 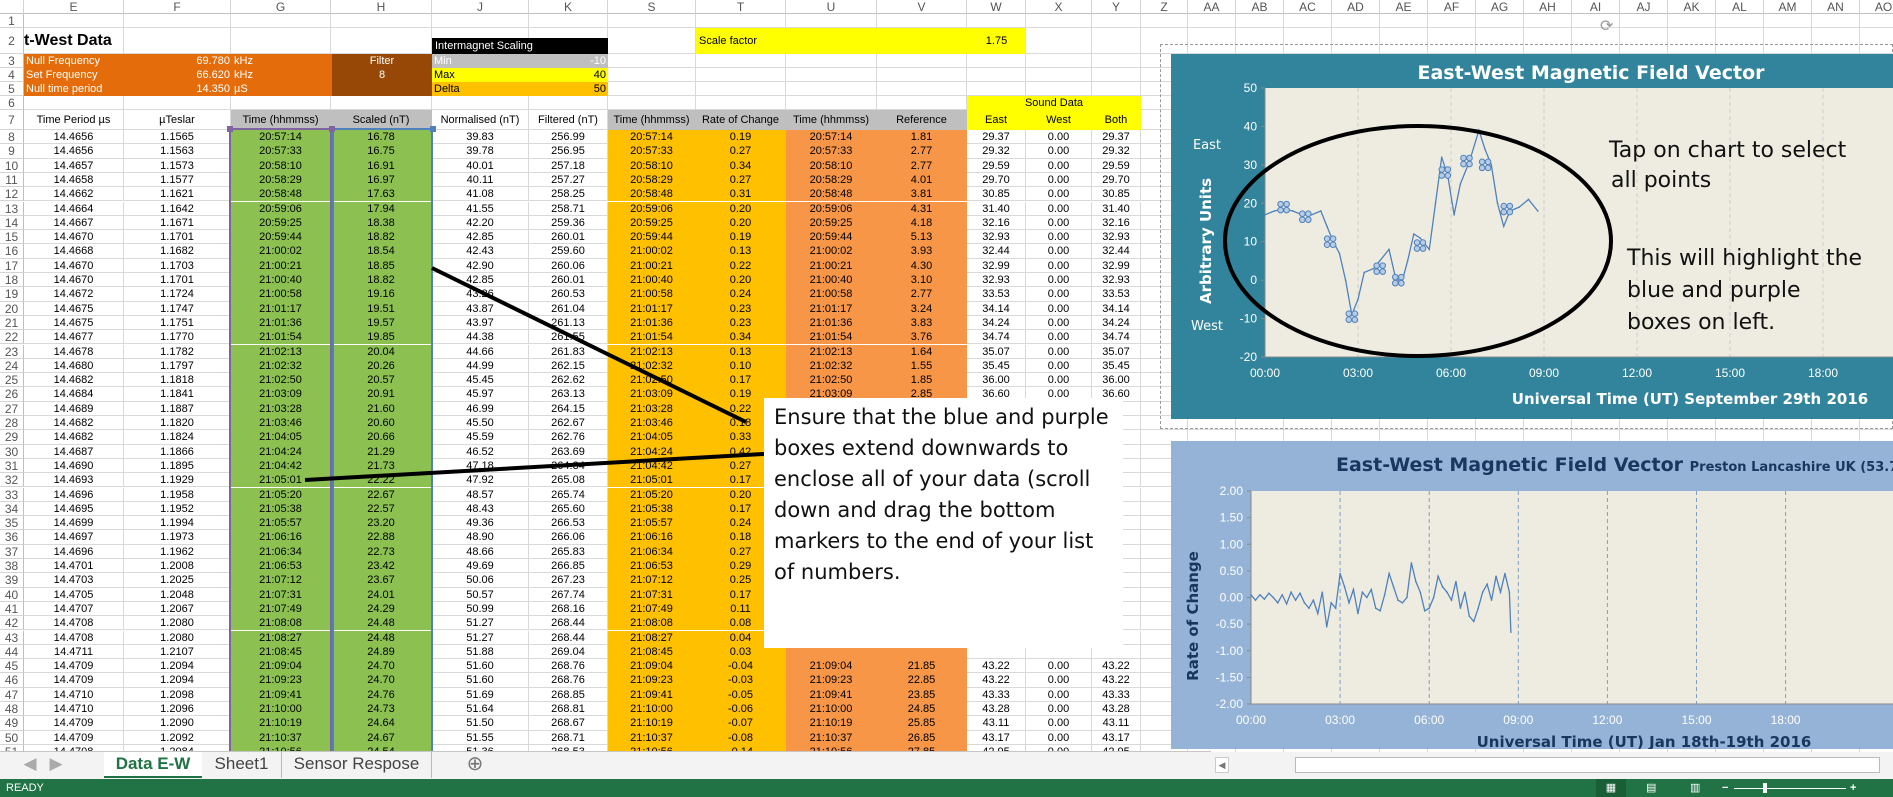 I want to click on y-tick-label: -10, so click(x=1249, y=319).